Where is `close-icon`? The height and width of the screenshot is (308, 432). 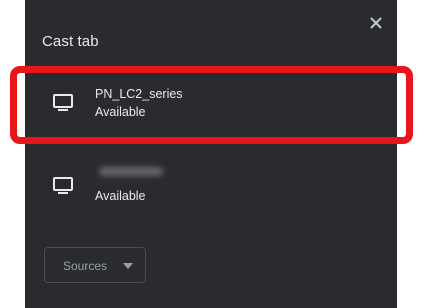 close-icon is located at coordinates (376, 23).